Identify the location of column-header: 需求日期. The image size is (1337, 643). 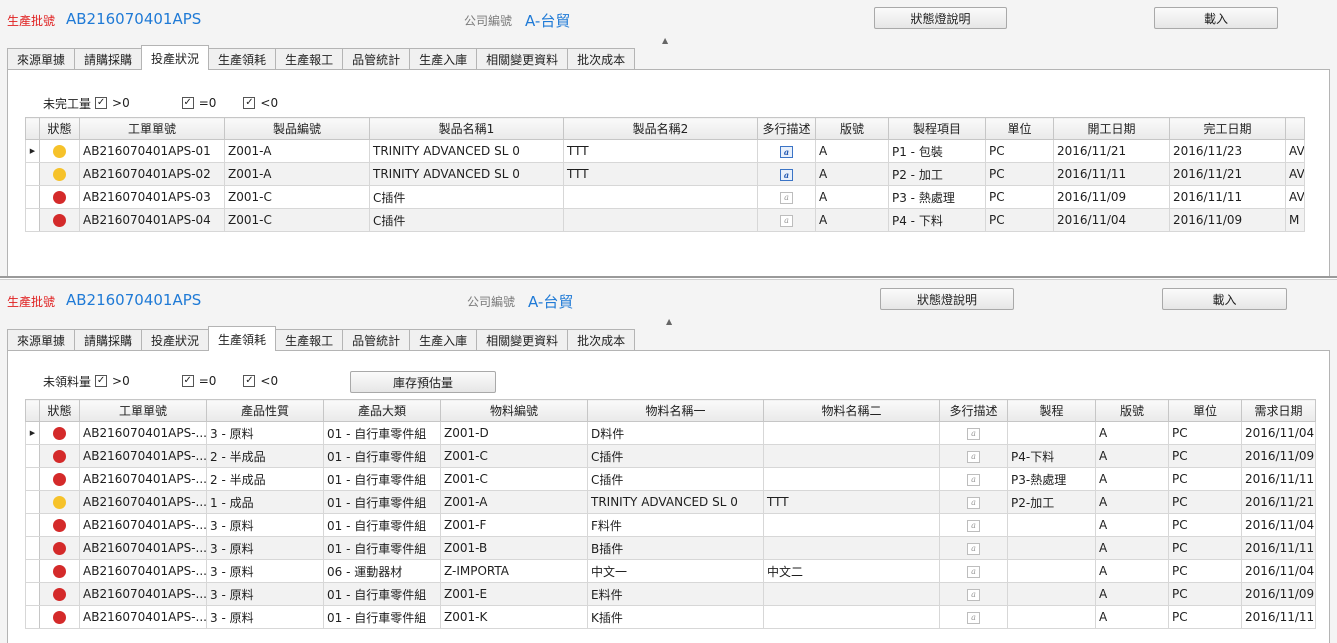
(1278, 410).